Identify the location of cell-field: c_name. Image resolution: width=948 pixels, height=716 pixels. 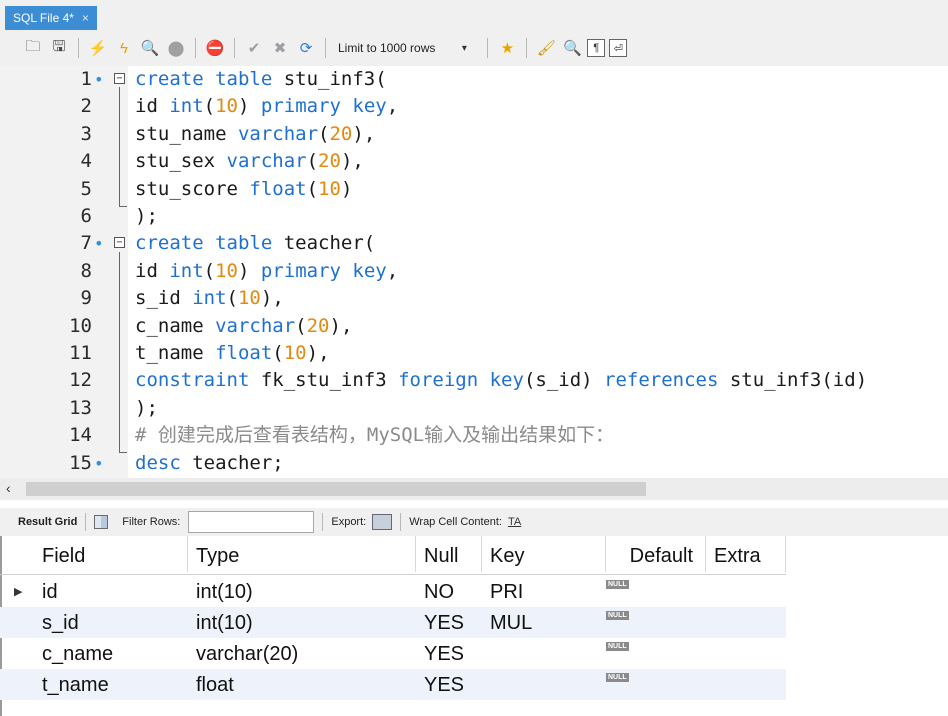
(111, 653).